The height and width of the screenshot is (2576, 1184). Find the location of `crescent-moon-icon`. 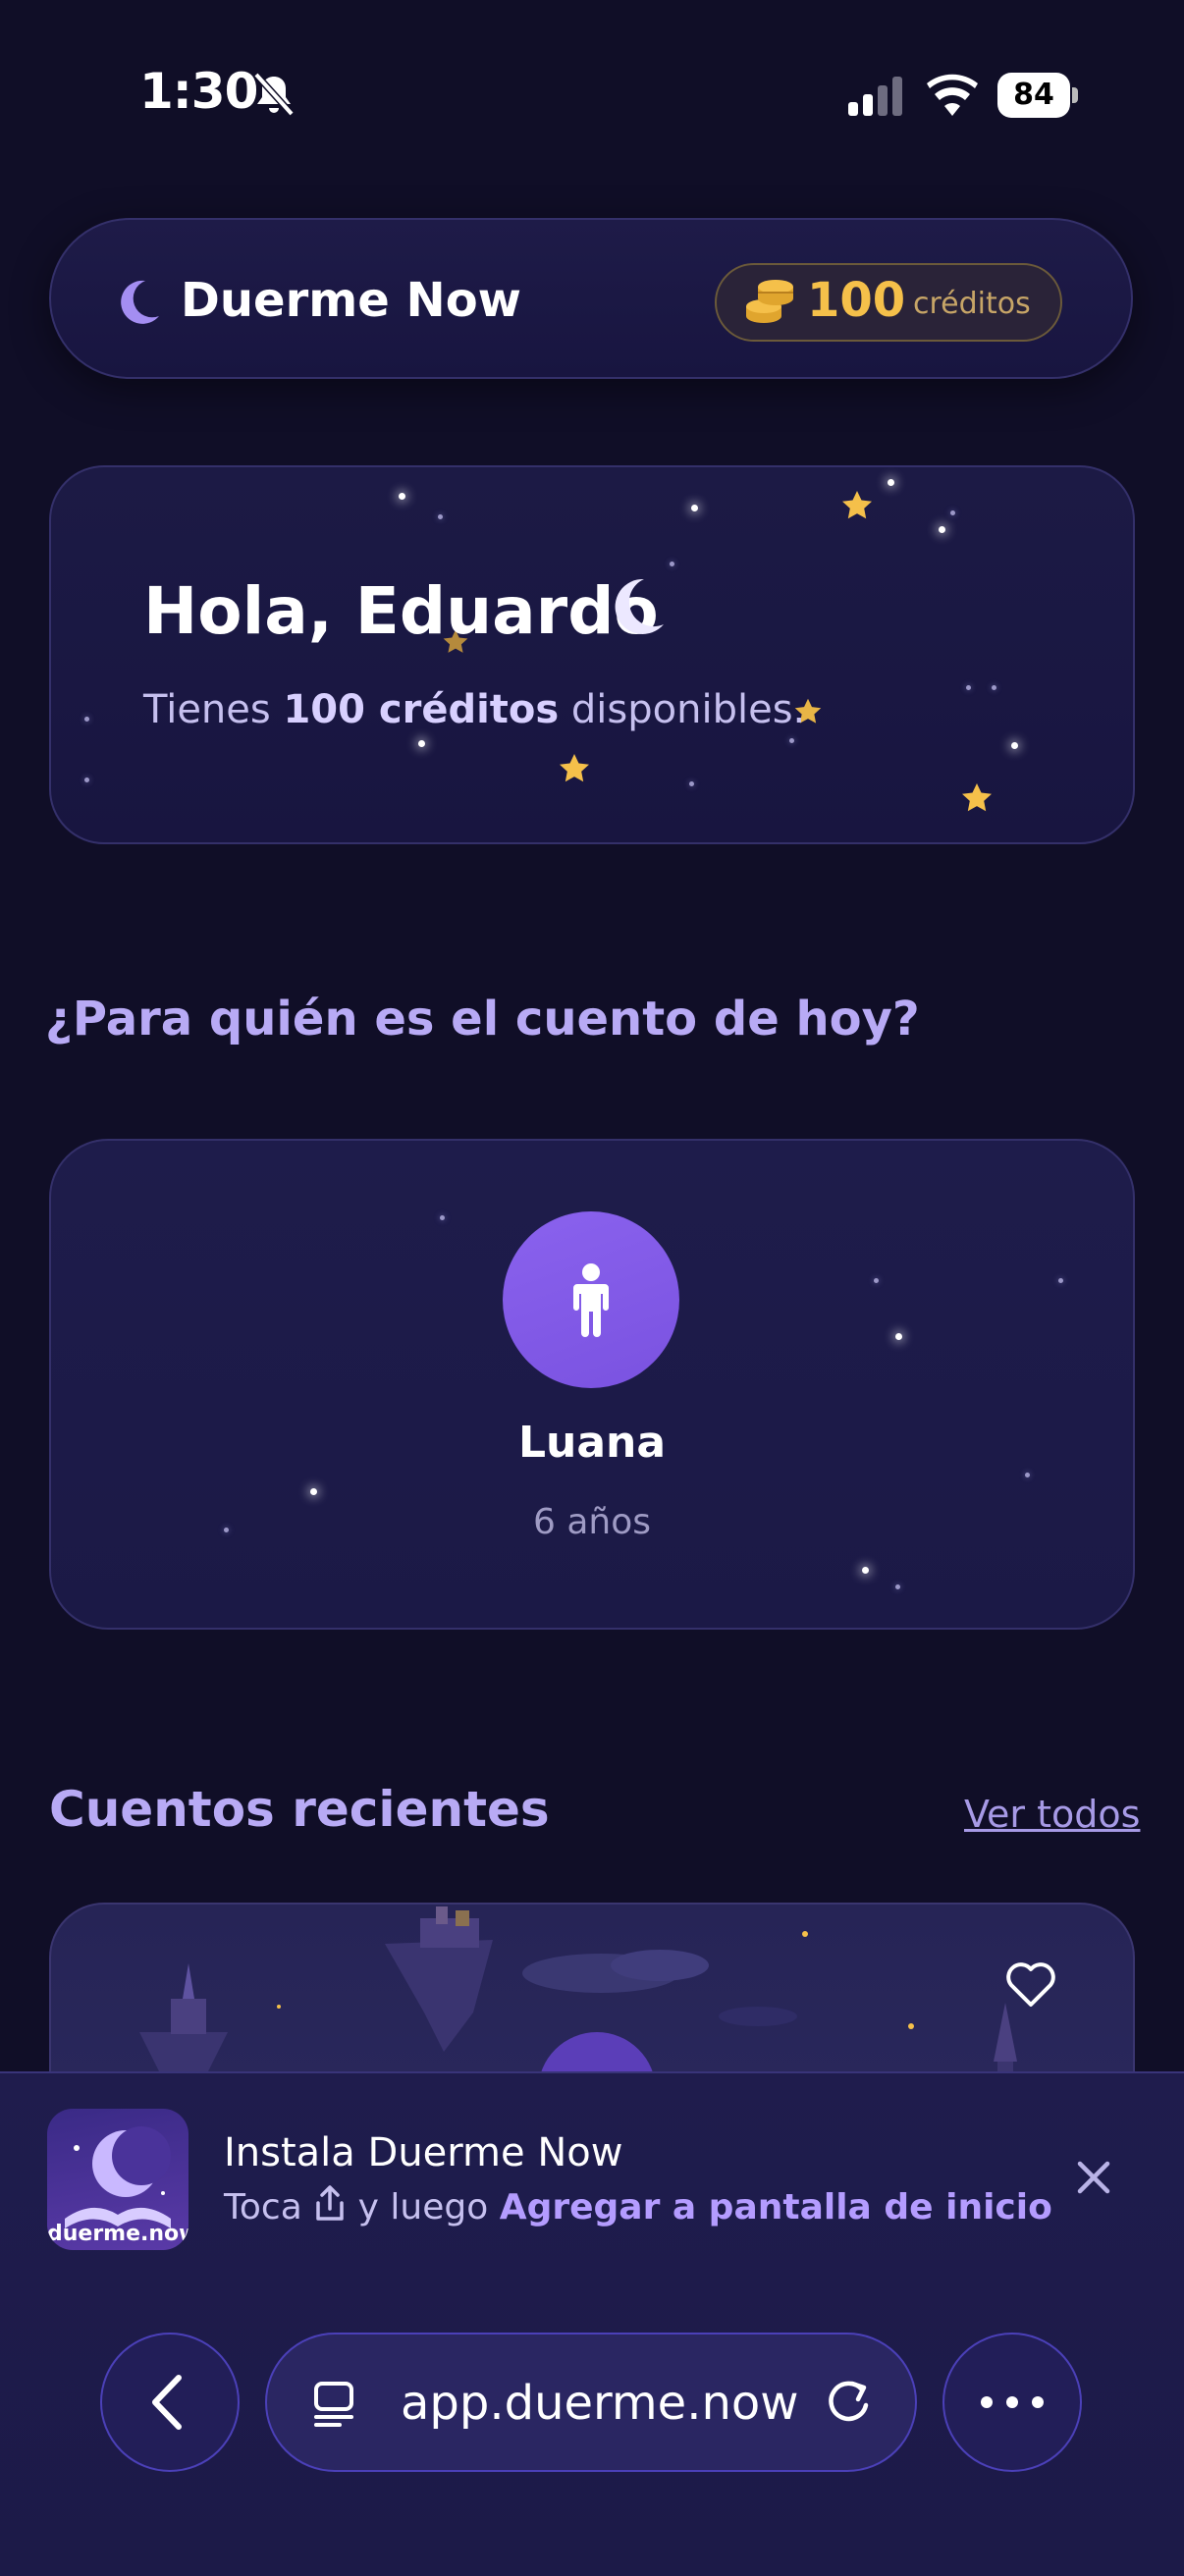

crescent-moon-icon is located at coordinates (639, 606).